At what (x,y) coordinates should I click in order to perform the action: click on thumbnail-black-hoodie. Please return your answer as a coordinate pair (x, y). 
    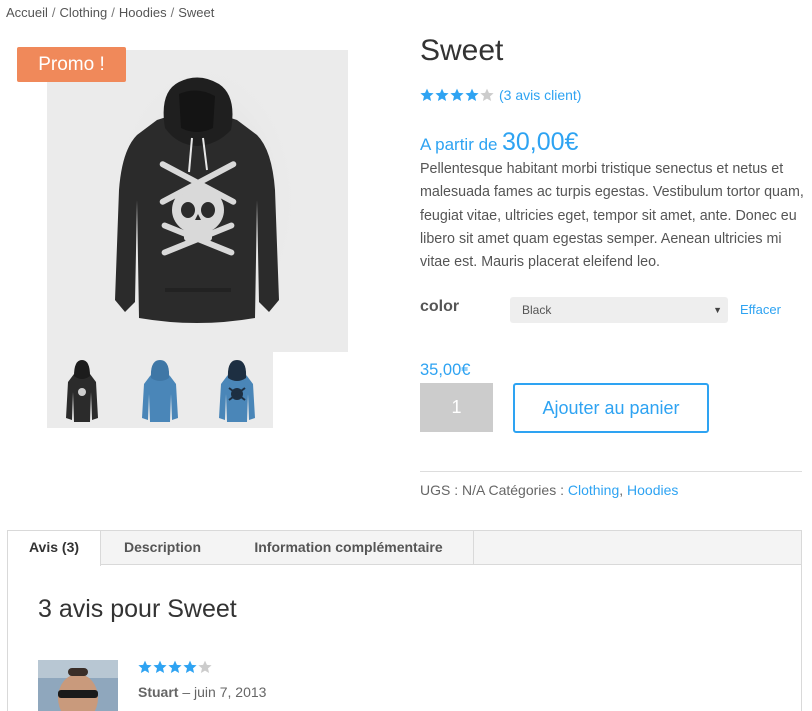
    Looking at the image, I should click on (82, 390).